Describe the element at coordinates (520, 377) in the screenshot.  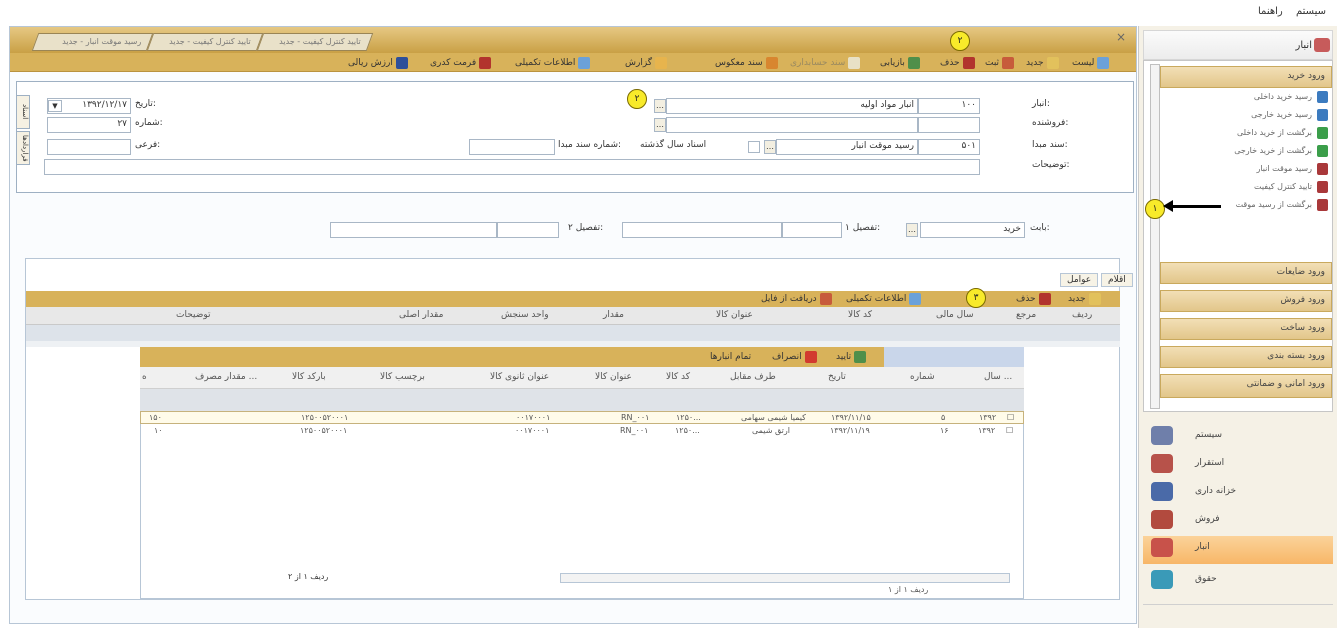
I see `pcol-title2: عنوان ثانوی کالا` at that location.